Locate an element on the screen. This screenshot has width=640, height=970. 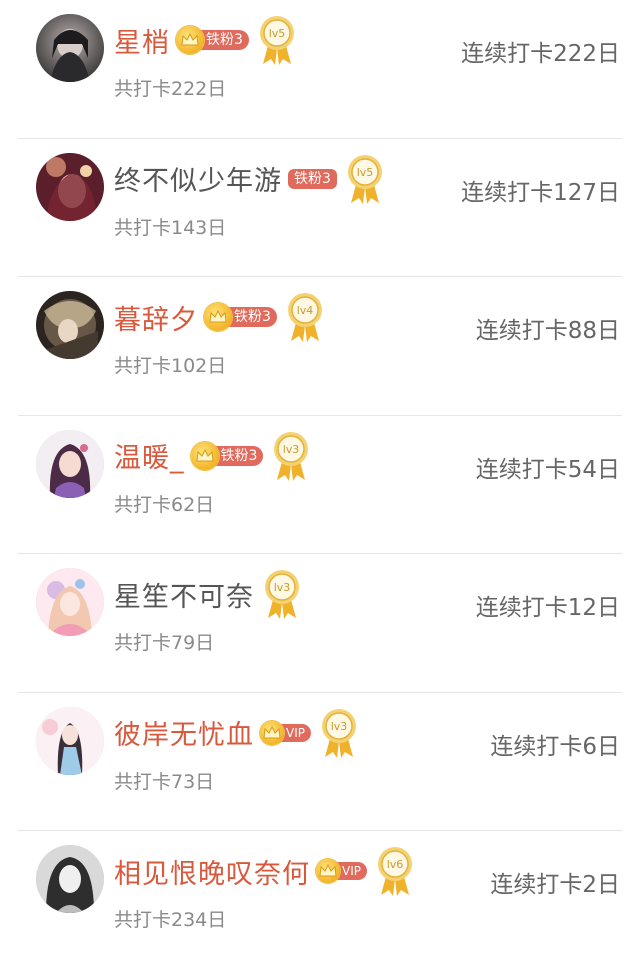
level-medal-icon: lv6 is located at coordinates (394, 871).